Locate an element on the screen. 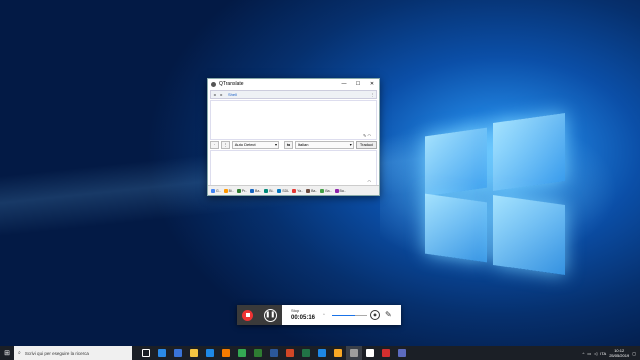  taskbar-app-settings is located at coordinates (370, 353).